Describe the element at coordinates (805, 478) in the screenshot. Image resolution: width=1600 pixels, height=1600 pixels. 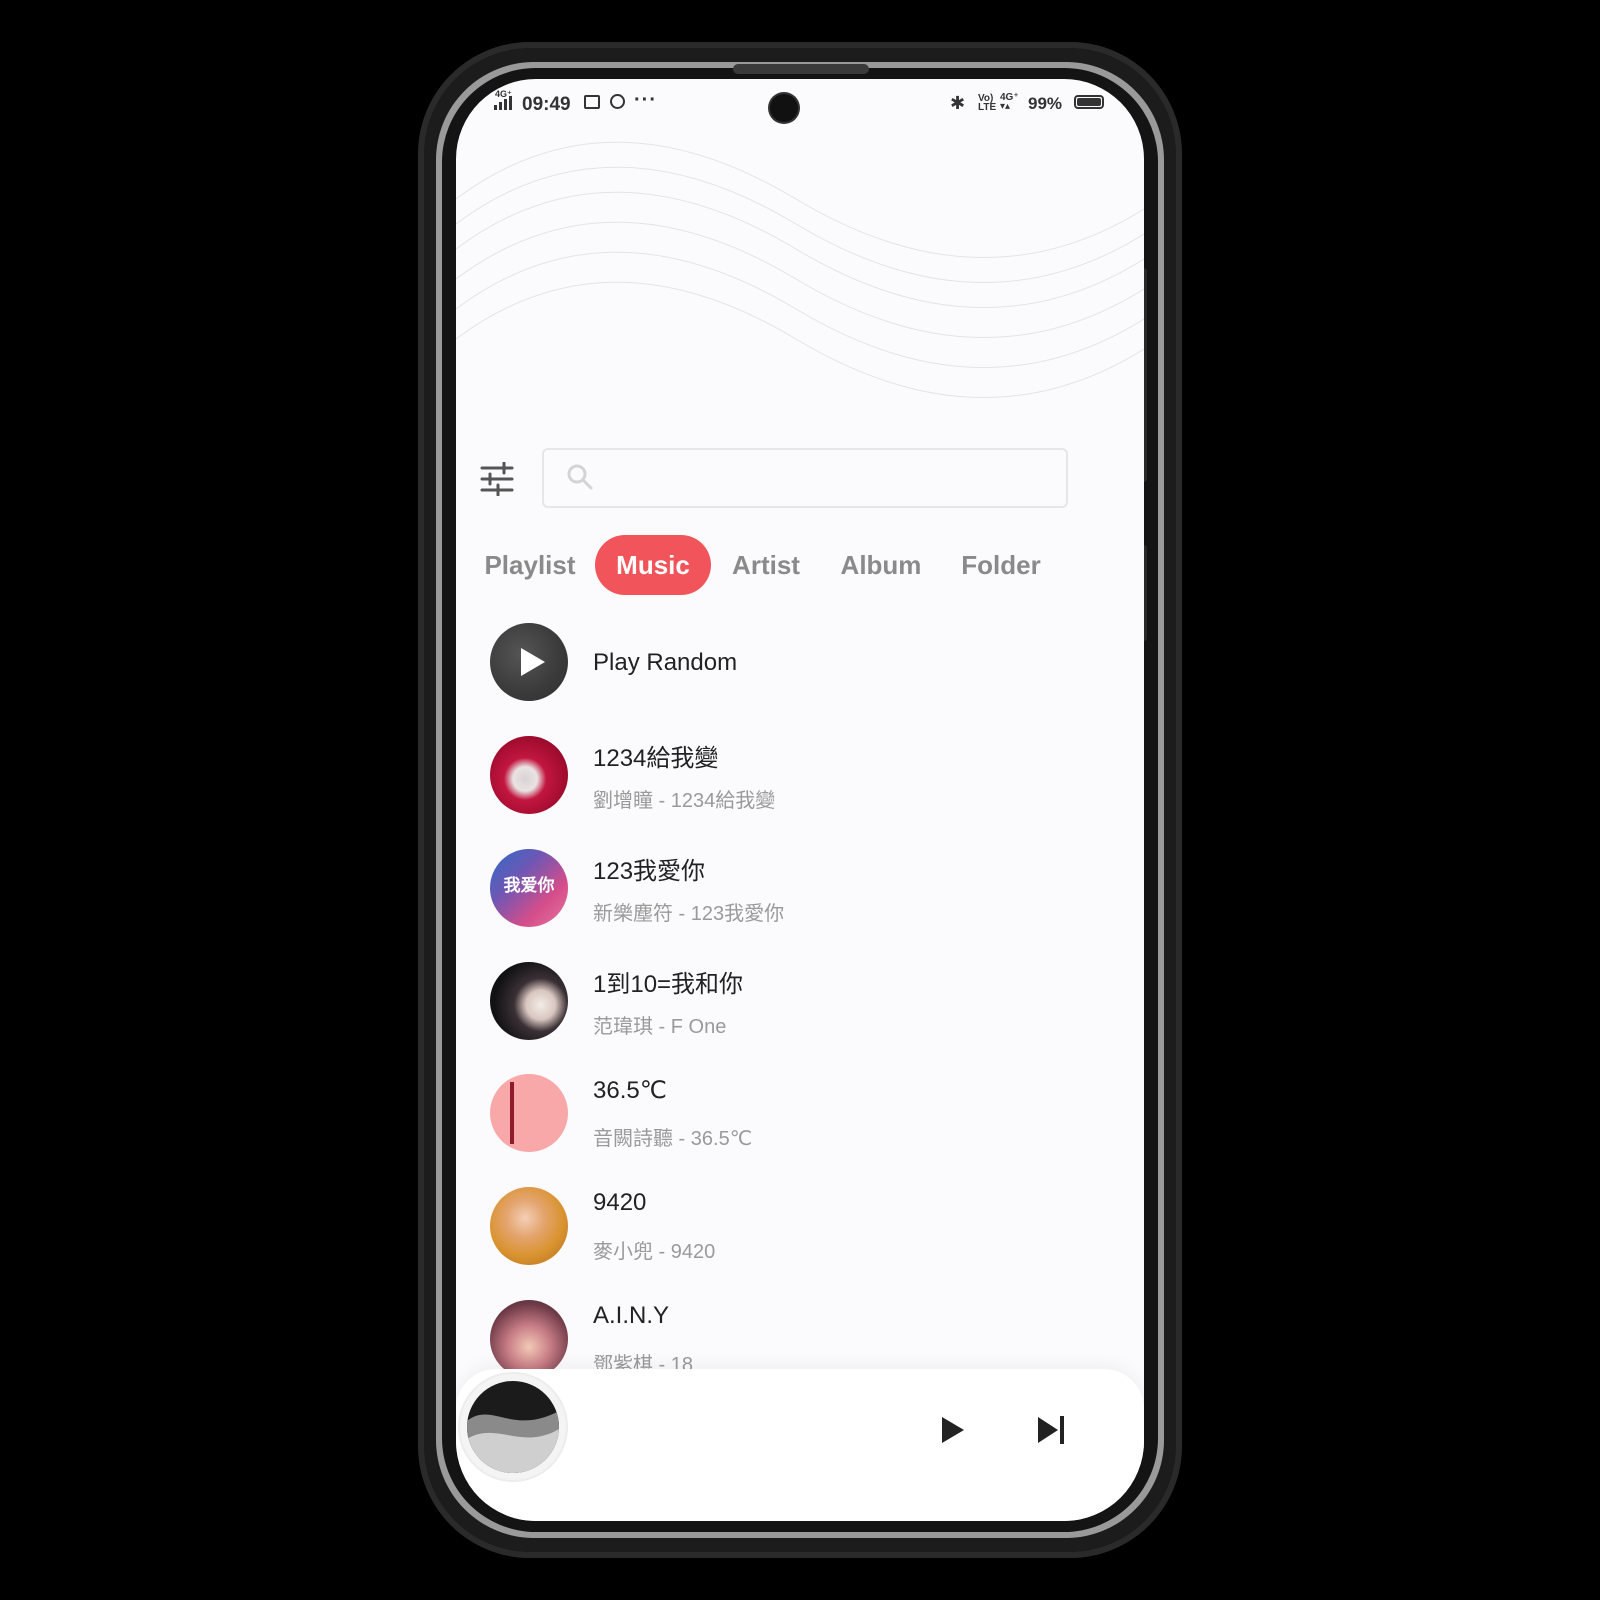
I see `search-input` at that location.